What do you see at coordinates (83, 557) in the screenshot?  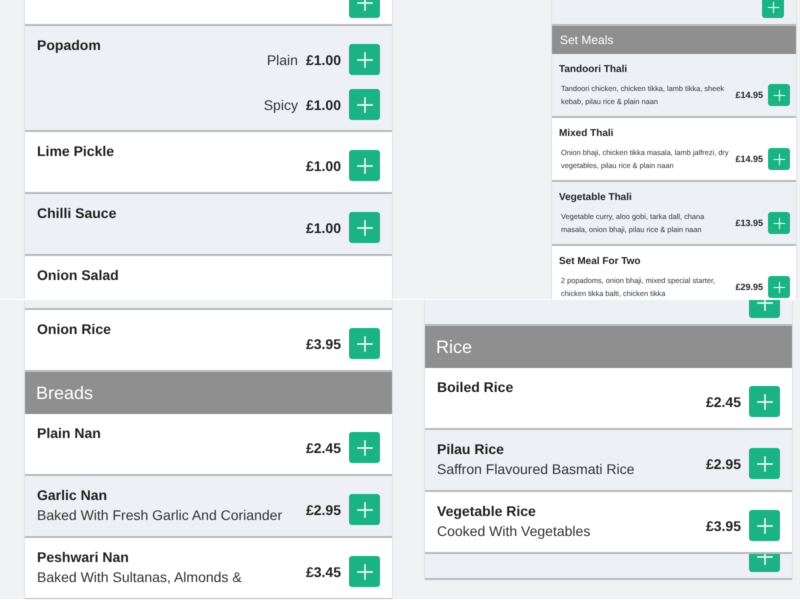 I see `item-name: Peshwari Nan` at bounding box center [83, 557].